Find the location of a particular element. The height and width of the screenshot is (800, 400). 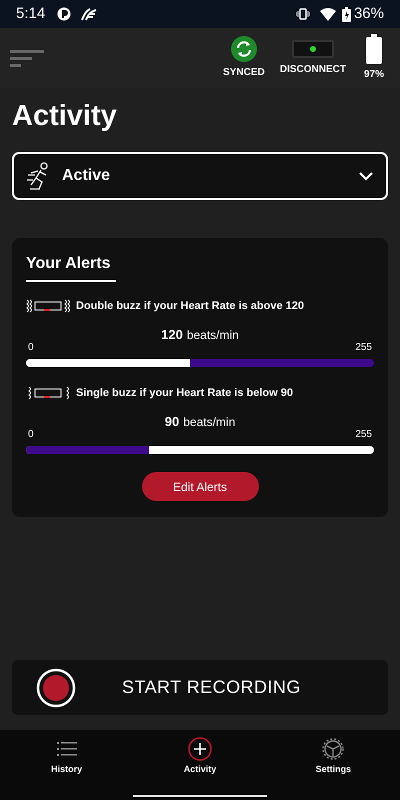

alerts-title: Your Alerts is located at coordinates (71, 267).